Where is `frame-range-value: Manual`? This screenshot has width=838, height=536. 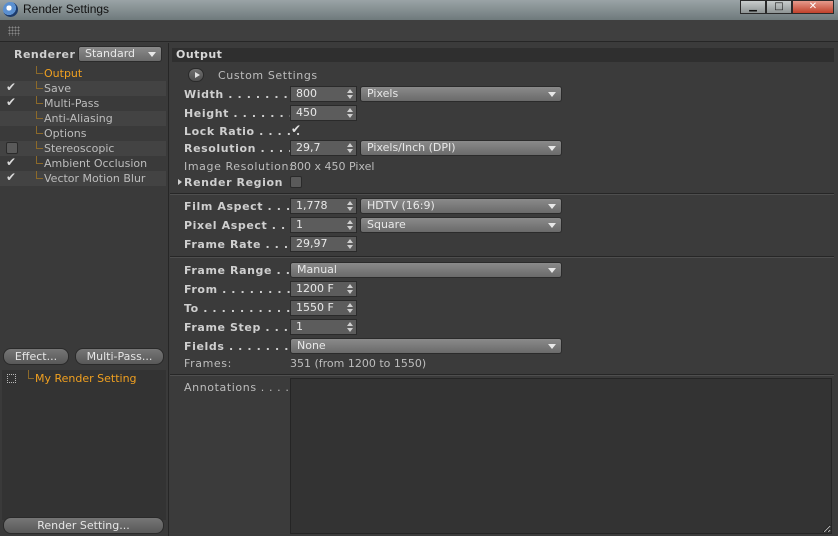 frame-range-value: Manual is located at coordinates (317, 269).